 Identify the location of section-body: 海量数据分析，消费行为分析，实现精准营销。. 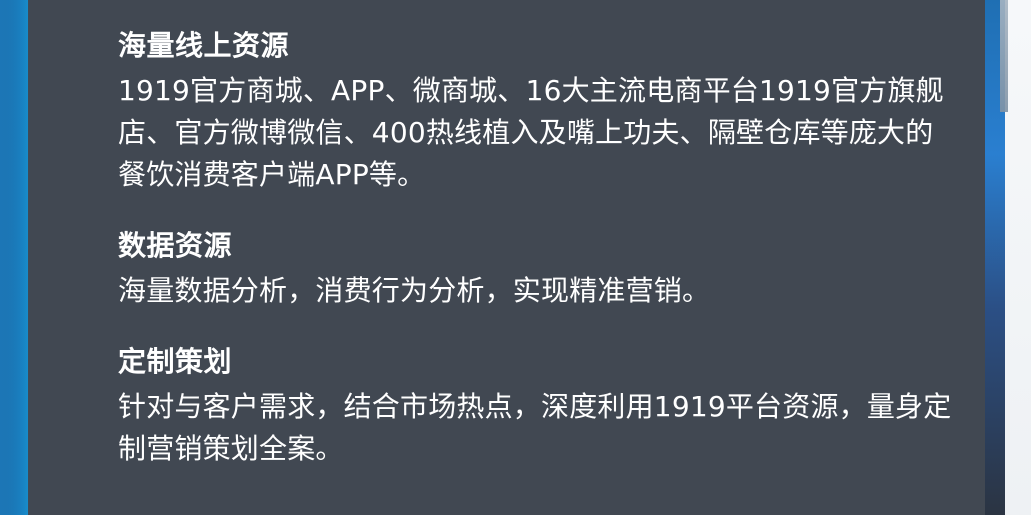
(414, 290).